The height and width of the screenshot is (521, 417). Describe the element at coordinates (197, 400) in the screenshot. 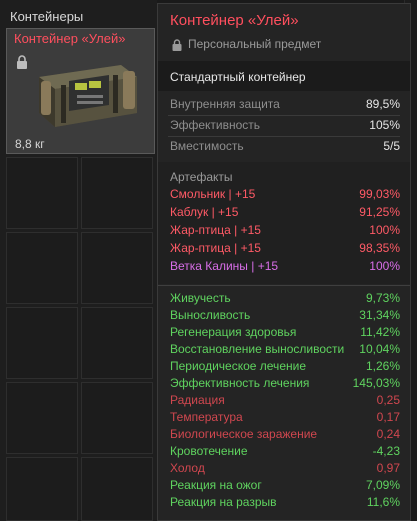

I see `effect-row-label: Радиация` at that location.